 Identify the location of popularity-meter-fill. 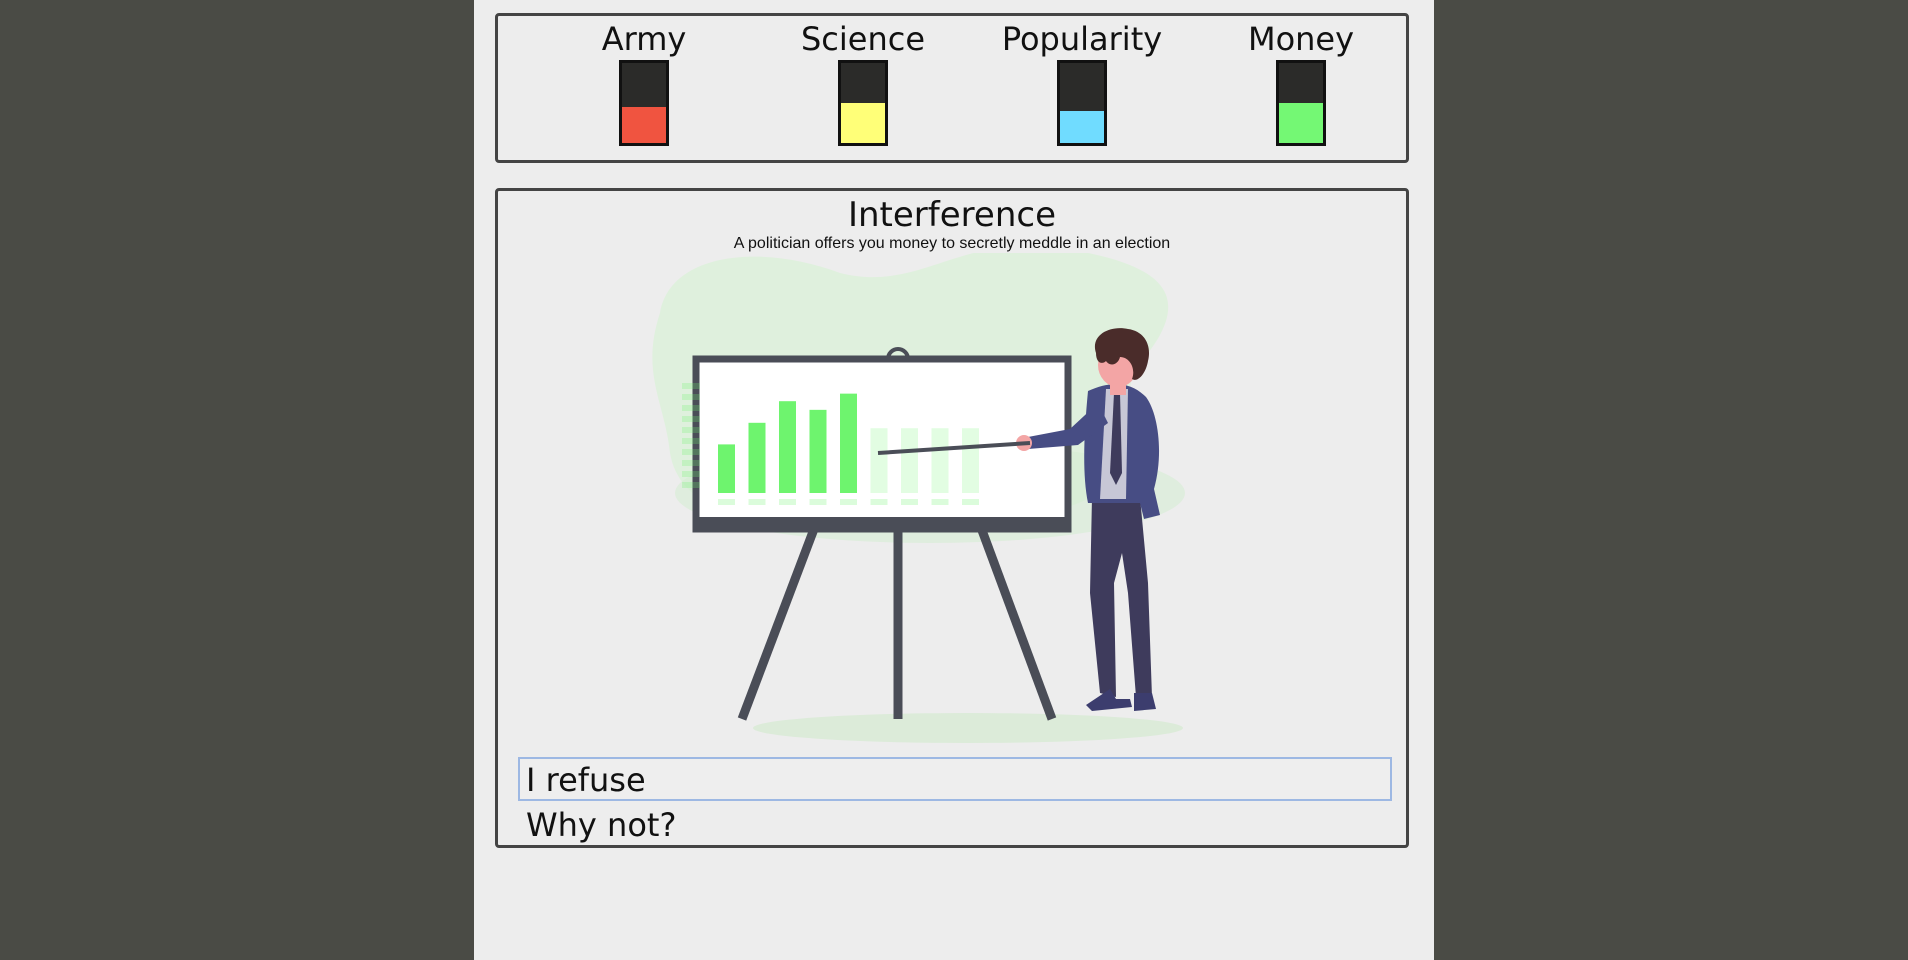
(1082, 127).